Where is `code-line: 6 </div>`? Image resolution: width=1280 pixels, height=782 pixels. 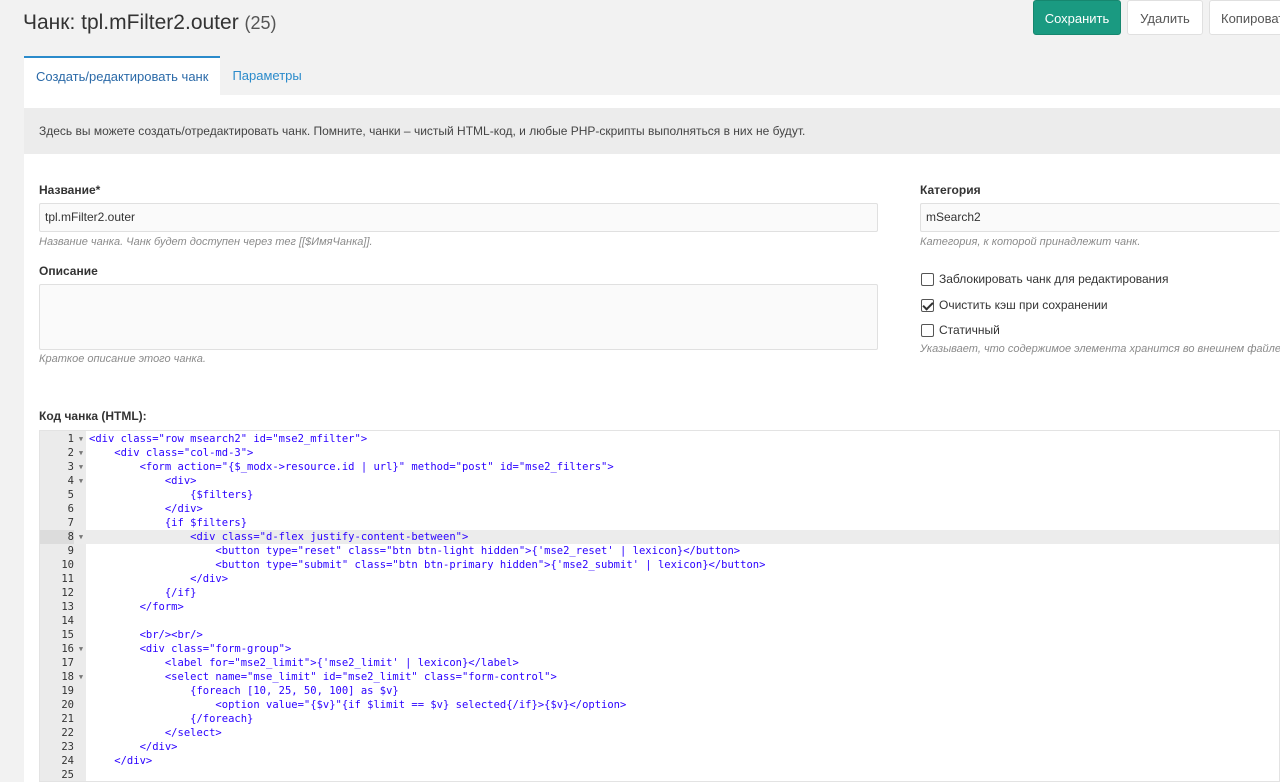 code-line: 6 </div> is located at coordinates (659, 509).